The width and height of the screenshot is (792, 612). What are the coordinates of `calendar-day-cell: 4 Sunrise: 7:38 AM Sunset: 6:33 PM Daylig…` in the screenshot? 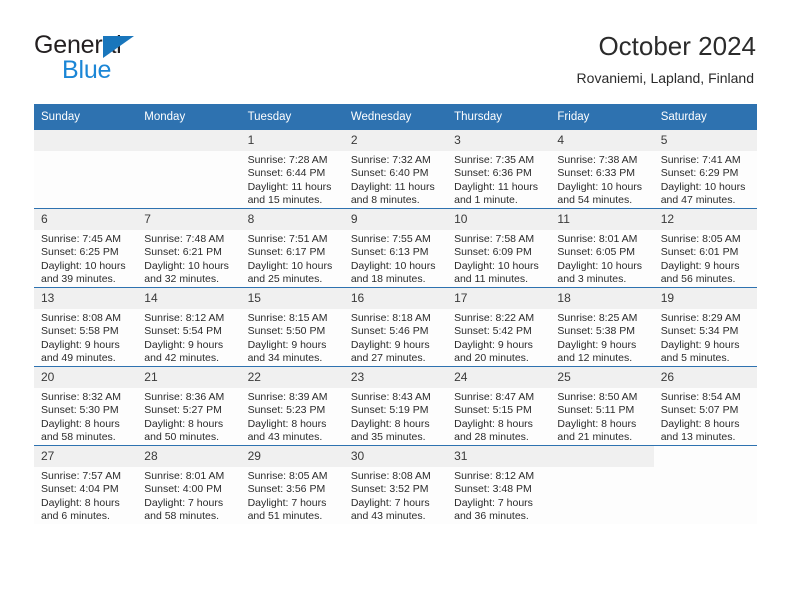 It's located at (602, 169).